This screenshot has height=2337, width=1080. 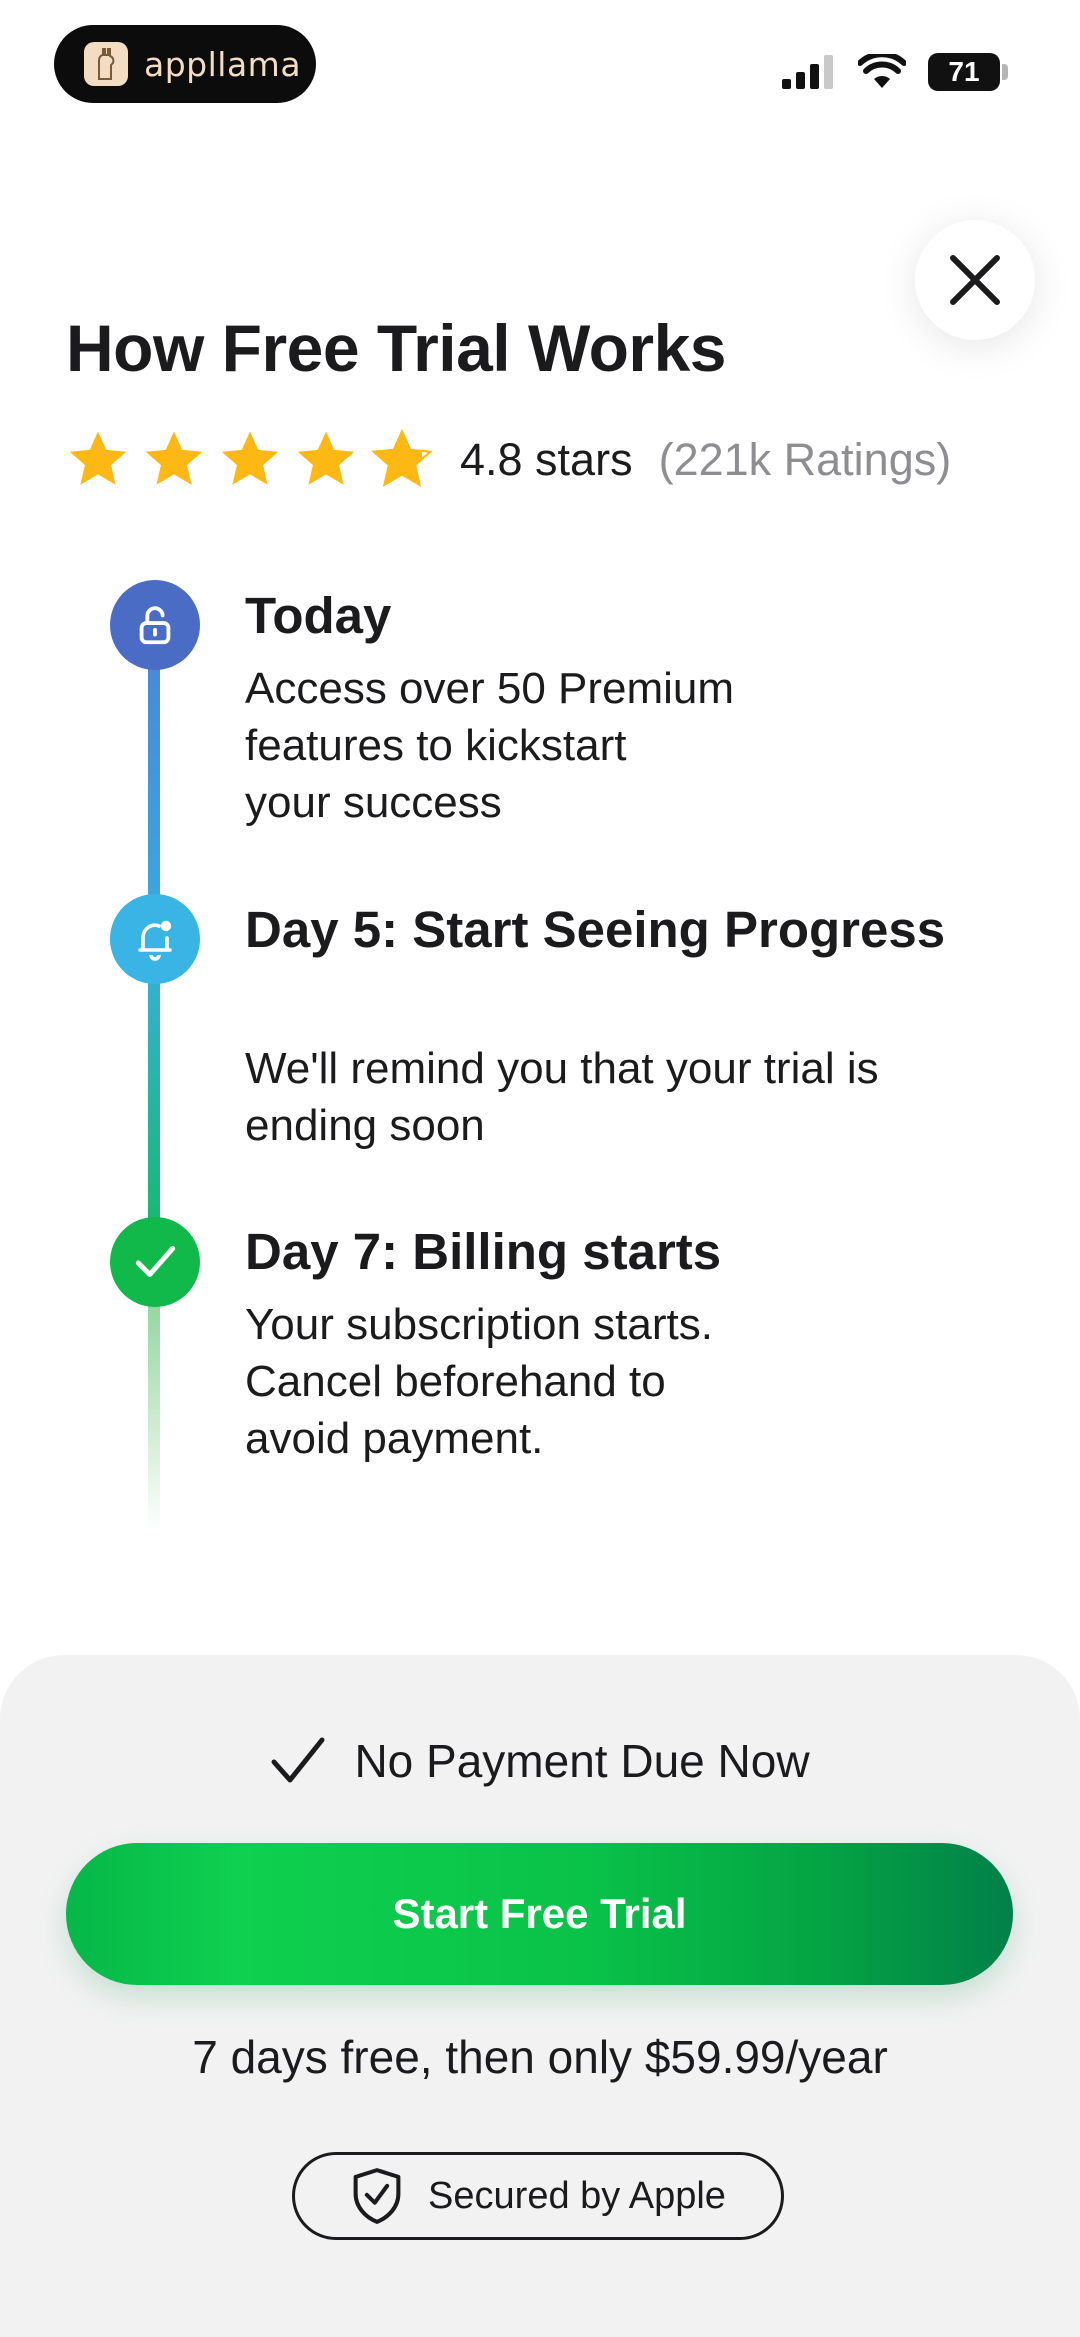 I want to click on star-rating, so click(x=250, y=460).